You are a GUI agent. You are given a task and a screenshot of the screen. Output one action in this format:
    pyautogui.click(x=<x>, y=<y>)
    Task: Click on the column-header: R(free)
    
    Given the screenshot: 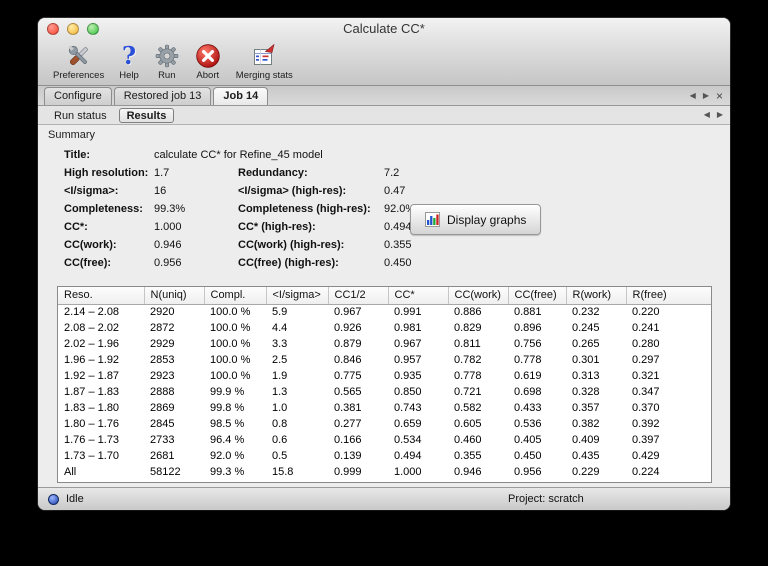 What is the action you would take?
    pyautogui.click(x=668, y=296)
    